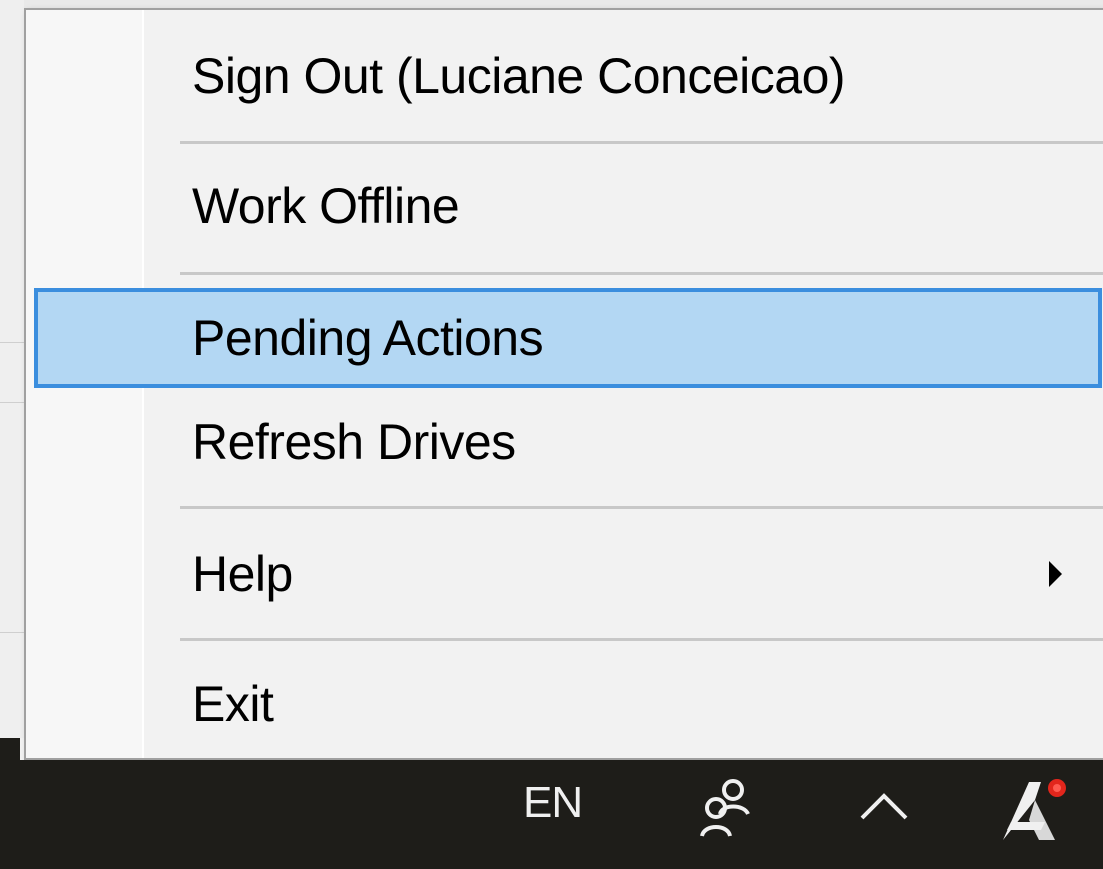 This screenshot has width=1103, height=869. I want to click on background-window, so click(12, 369).